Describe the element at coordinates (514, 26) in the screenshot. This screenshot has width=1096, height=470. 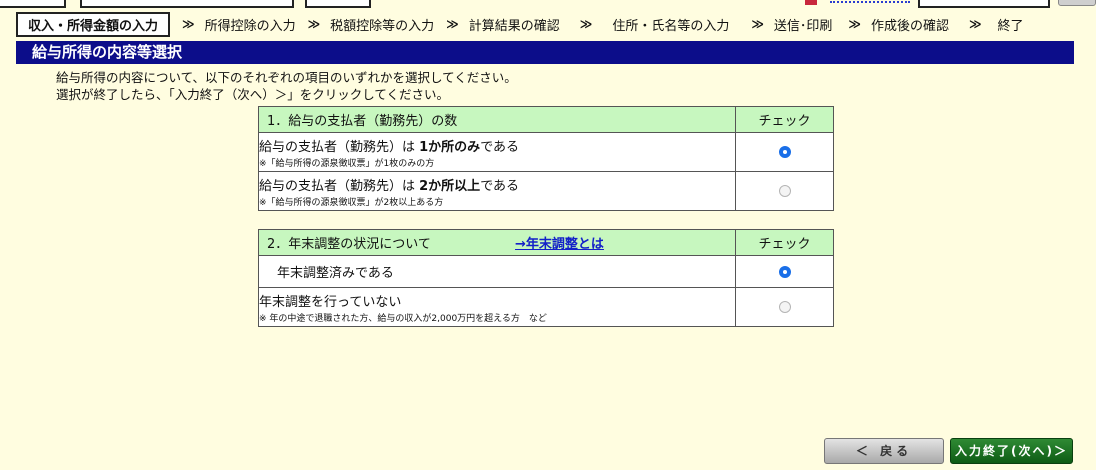
I see `step-result-check: 計算結果の確認` at that location.